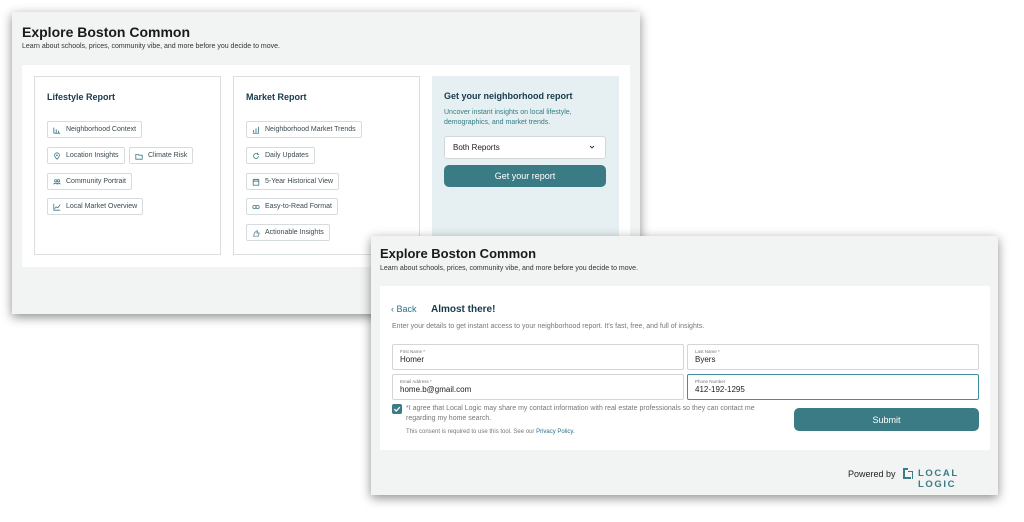 This screenshot has height=522, width=1024. I want to click on form-heading: Almost there!, so click(463, 309).